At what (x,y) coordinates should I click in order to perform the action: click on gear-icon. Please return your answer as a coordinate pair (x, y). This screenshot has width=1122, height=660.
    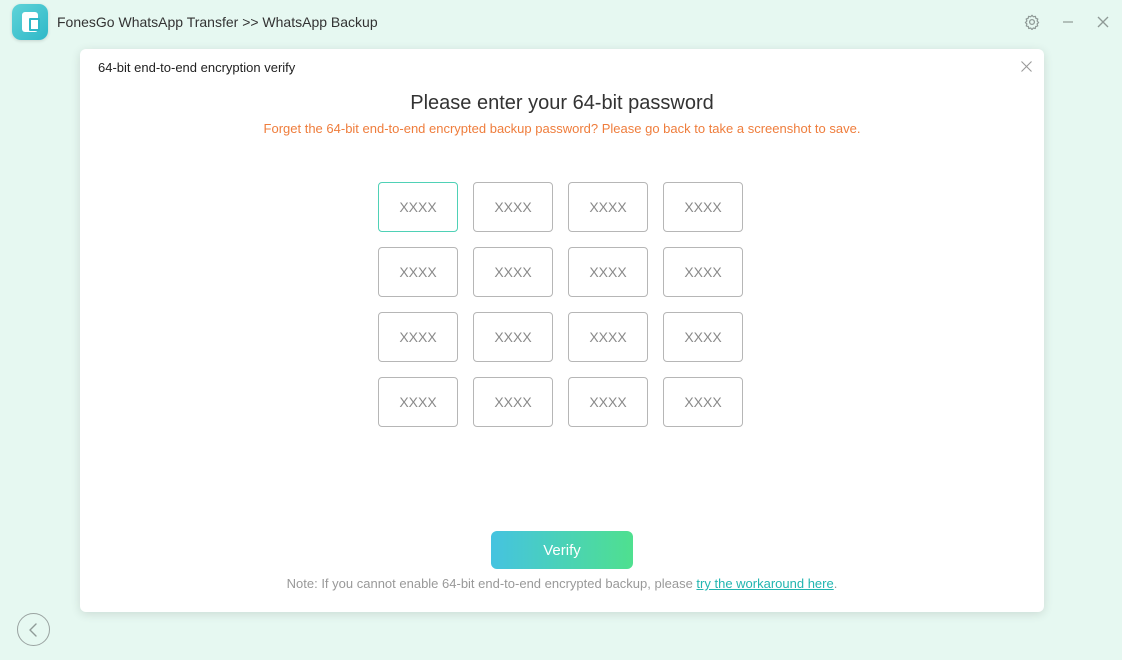
    Looking at the image, I should click on (1032, 22).